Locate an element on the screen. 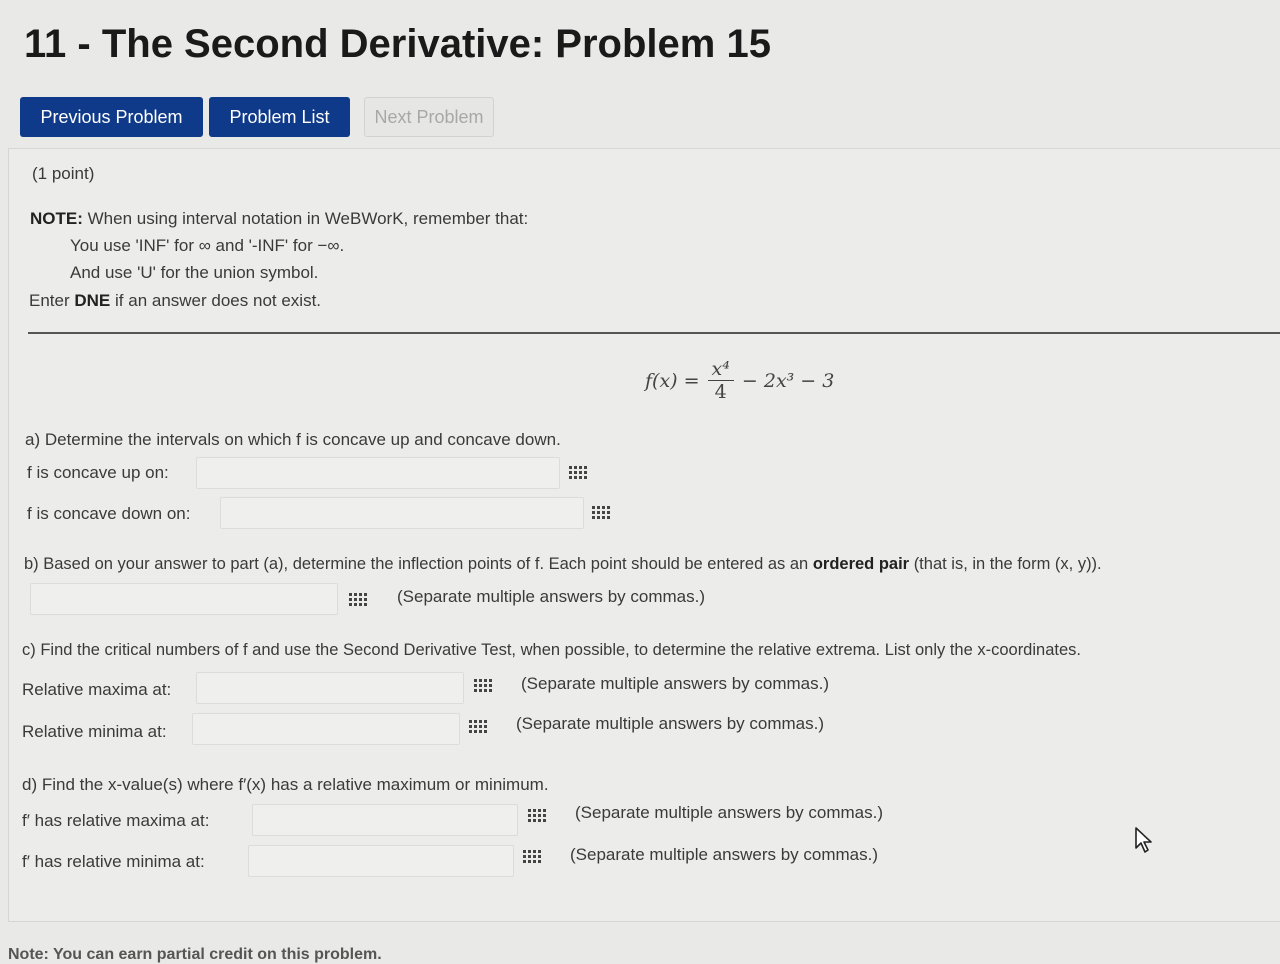  note-union-line: And use 'U' for the union symbol. is located at coordinates (194, 272).